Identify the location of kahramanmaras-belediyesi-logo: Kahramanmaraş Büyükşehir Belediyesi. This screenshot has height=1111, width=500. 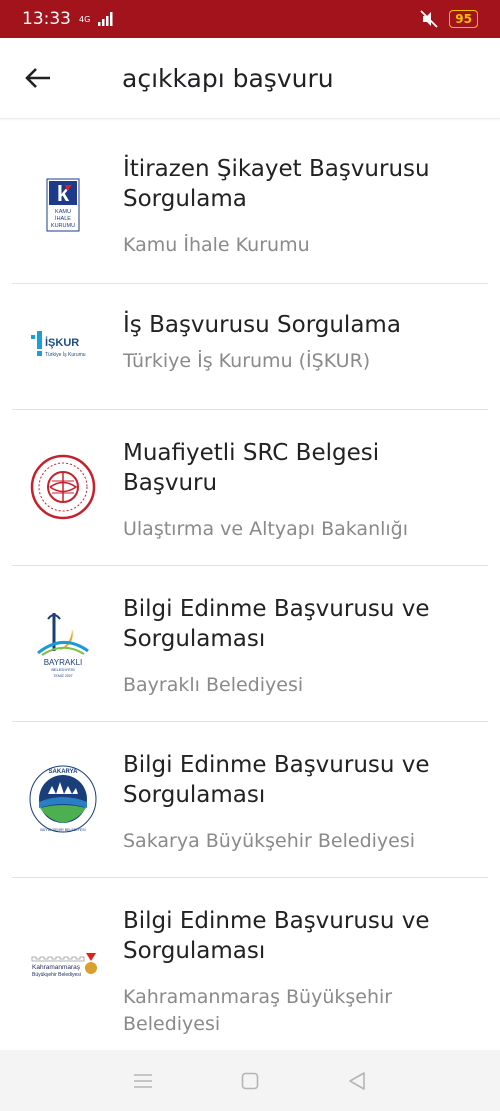
(63, 969).